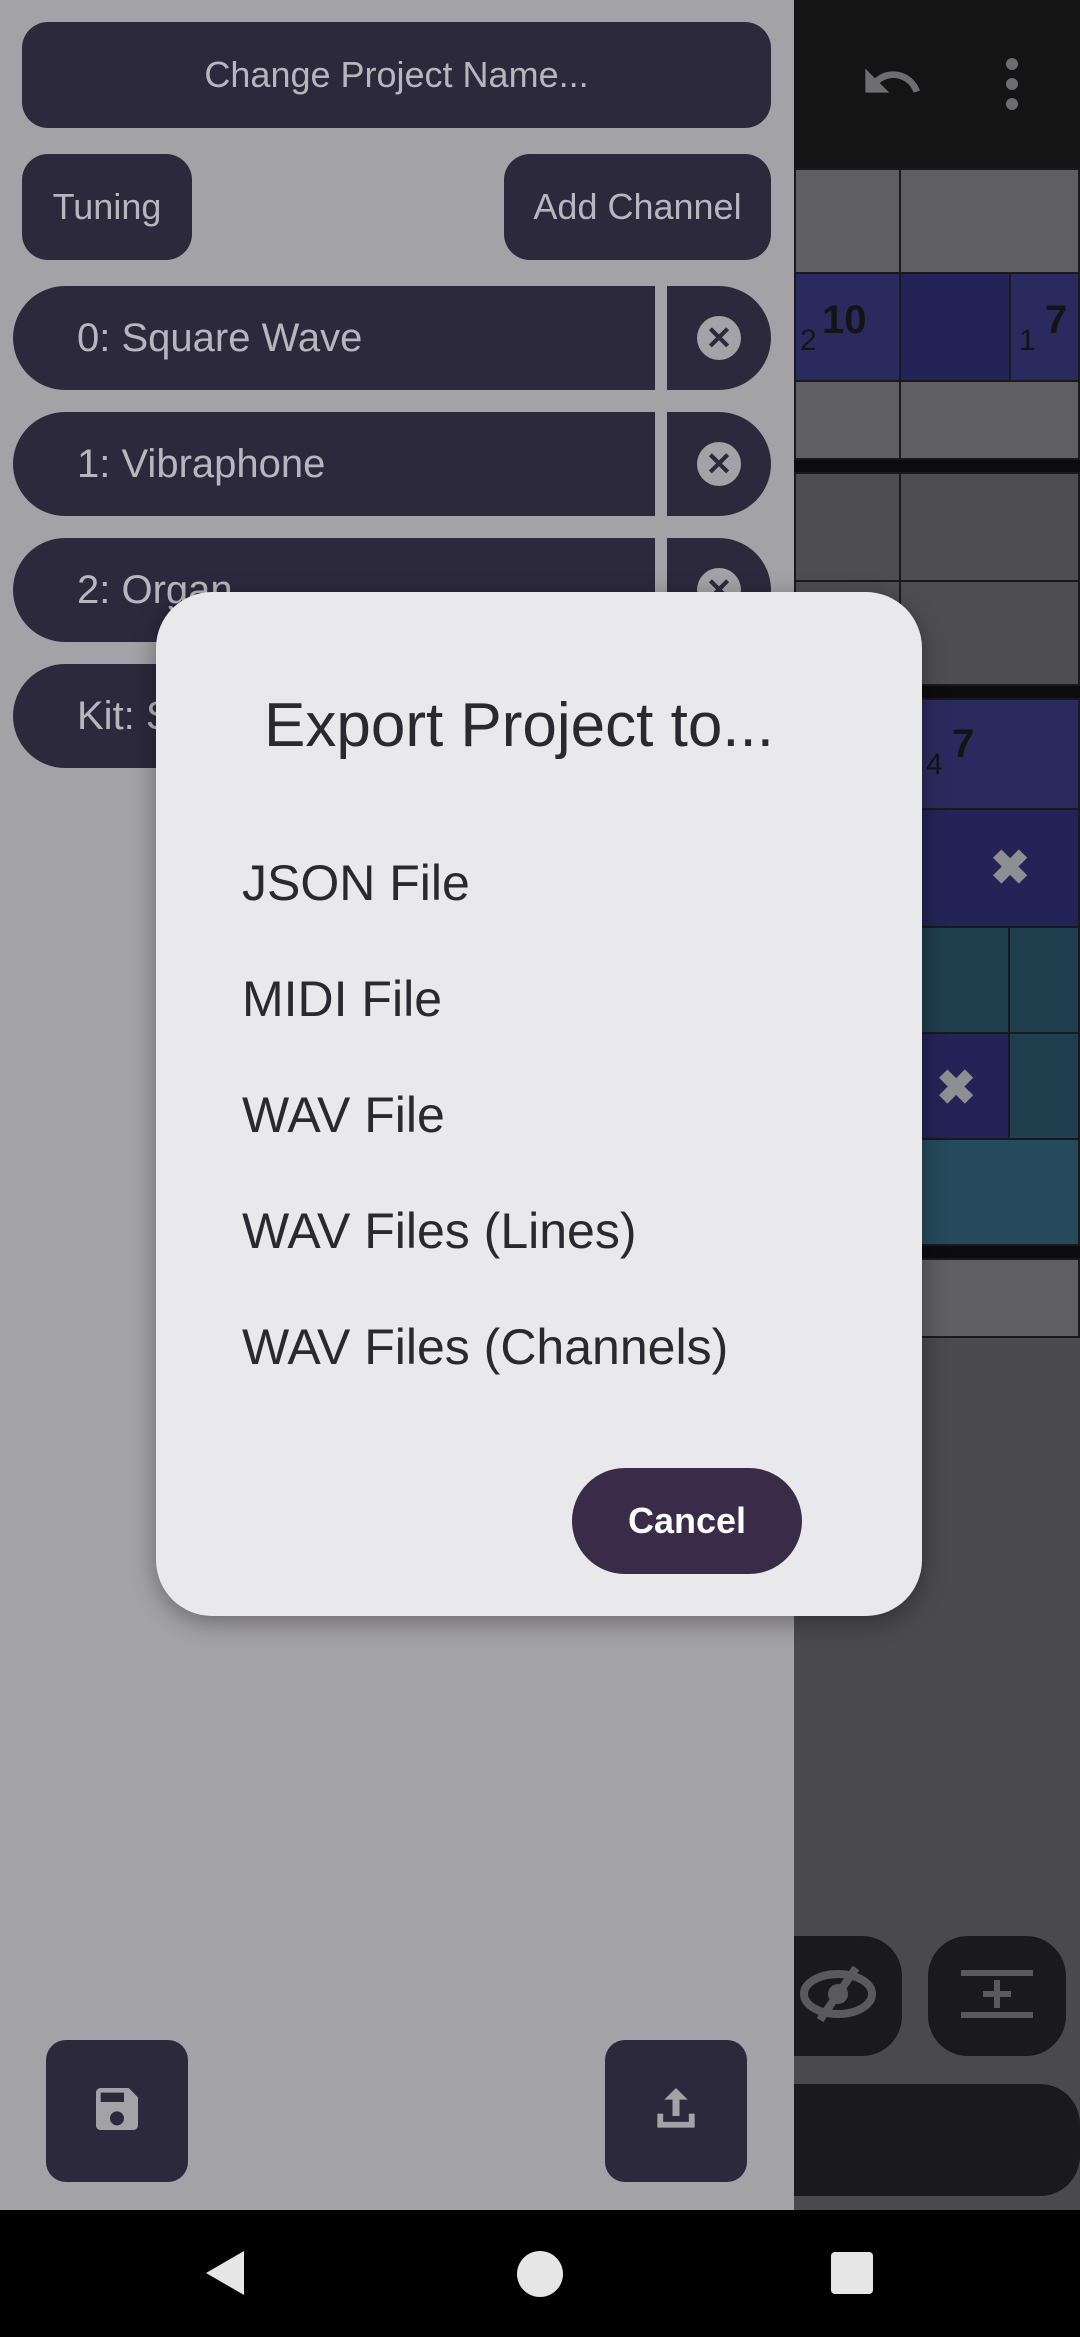  I want to click on note-octave: 4, so click(934, 764).